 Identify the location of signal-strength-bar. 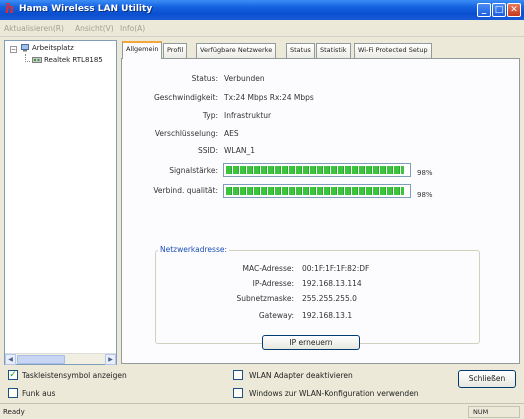
(317, 170).